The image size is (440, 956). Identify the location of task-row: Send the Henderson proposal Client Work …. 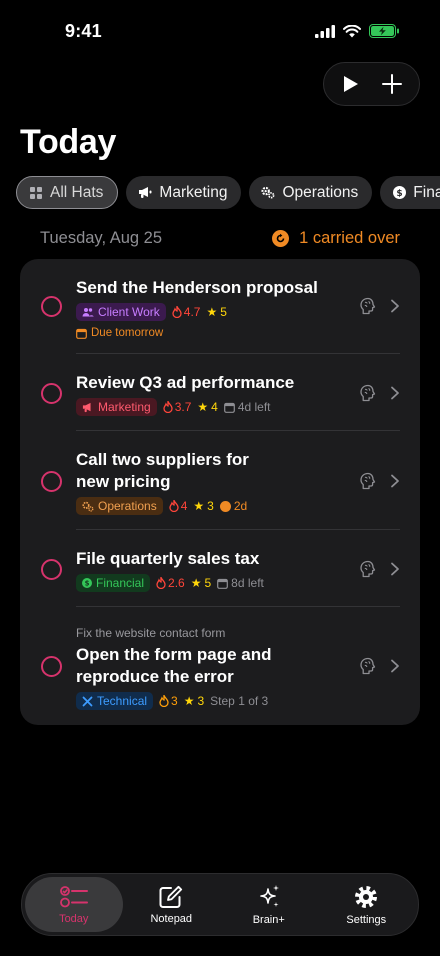
(220, 306).